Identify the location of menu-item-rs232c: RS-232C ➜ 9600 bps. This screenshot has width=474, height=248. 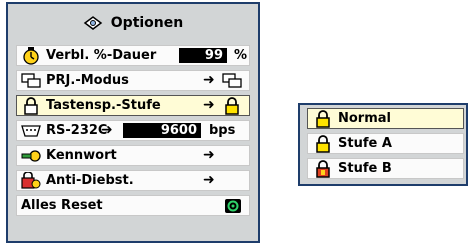
(133, 130).